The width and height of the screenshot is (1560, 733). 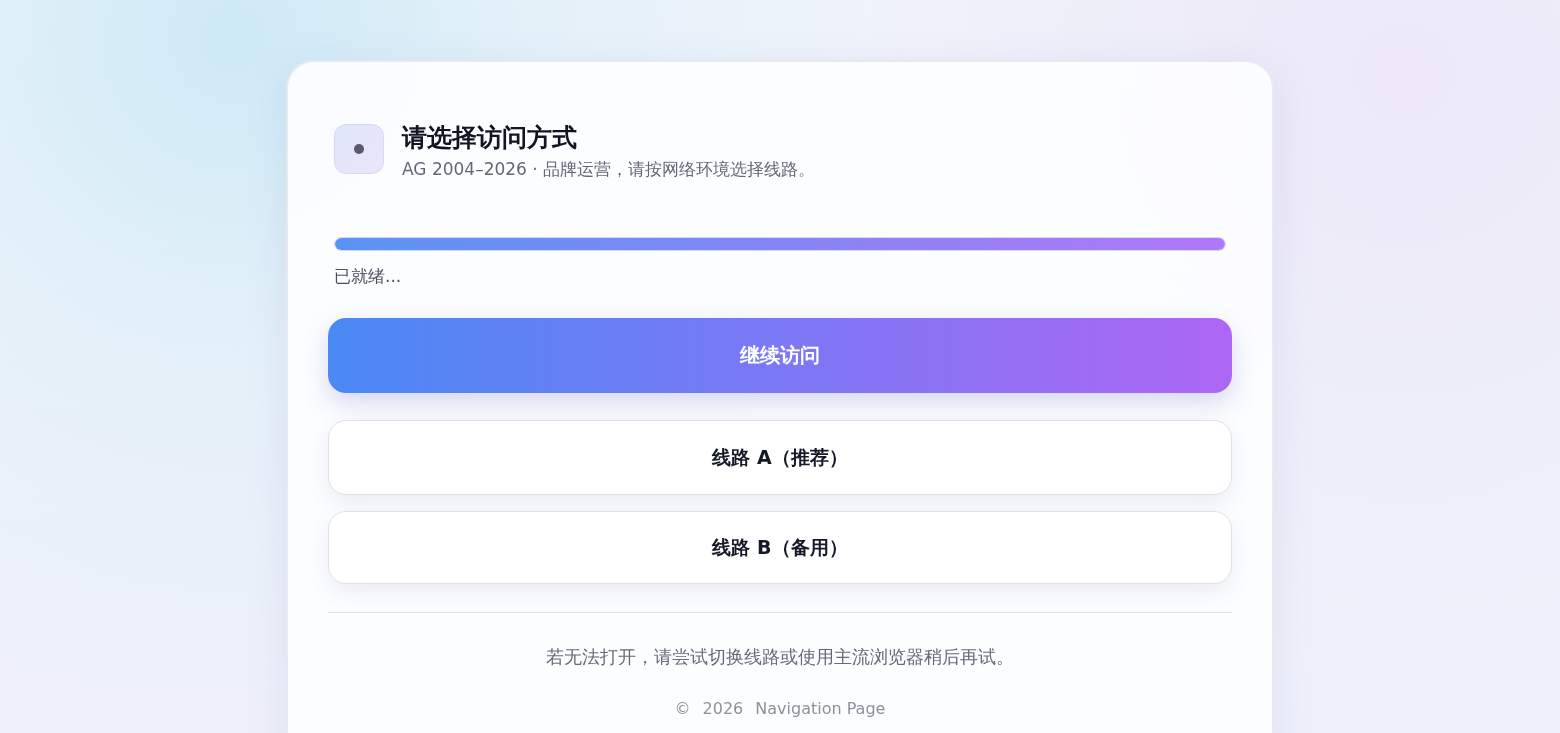 I want to click on route-button: 线路 A（推荐）, so click(x=780, y=457).